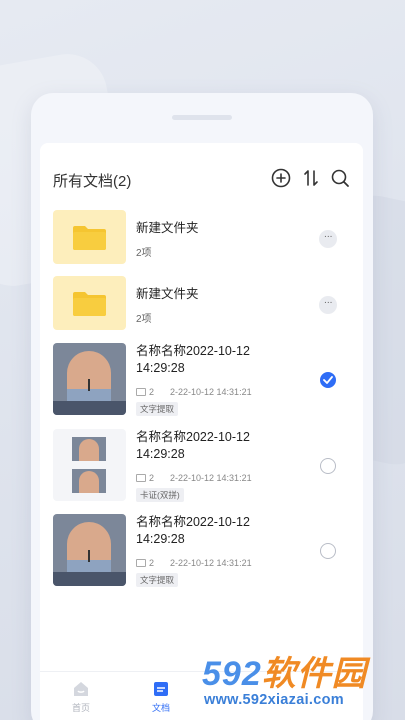  What do you see at coordinates (161, 689) in the screenshot?
I see `document-icon` at bounding box center [161, 689].